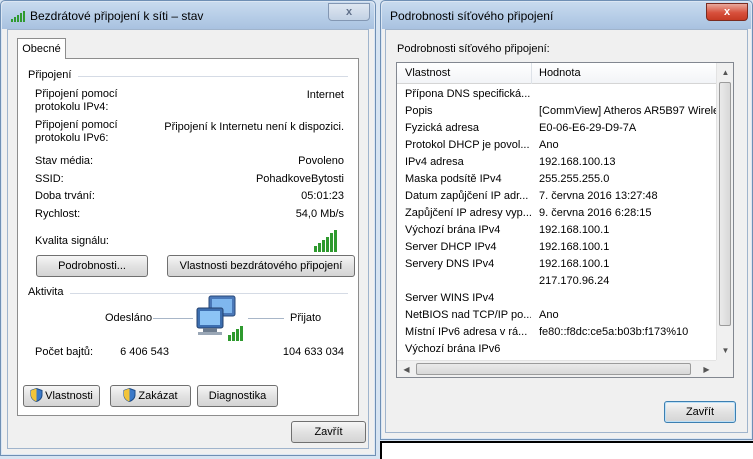 The image size is (753, 459). Describe the element at coordinates (700, 412) in the screenshot. I see `details-close-button: Zavřít` at that location.